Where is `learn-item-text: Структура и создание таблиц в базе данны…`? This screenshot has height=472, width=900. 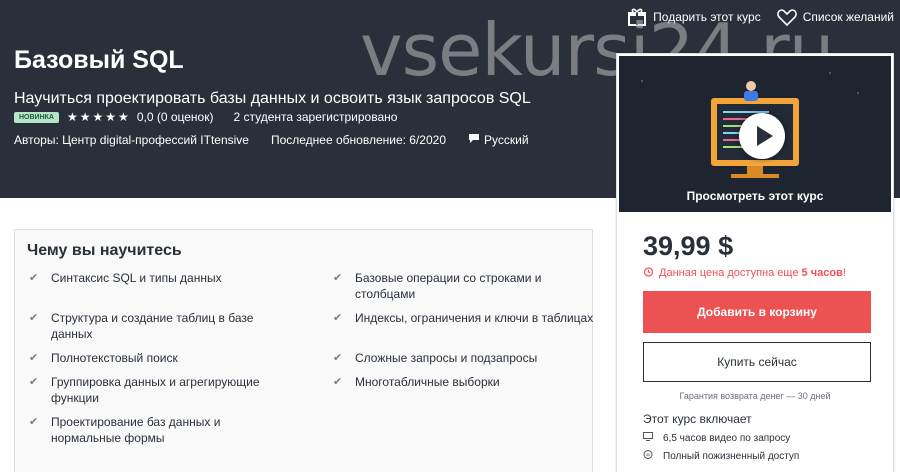 learn-item-text: Структура и создание таблиц в базе данны… is located at coordinates (152, 326).